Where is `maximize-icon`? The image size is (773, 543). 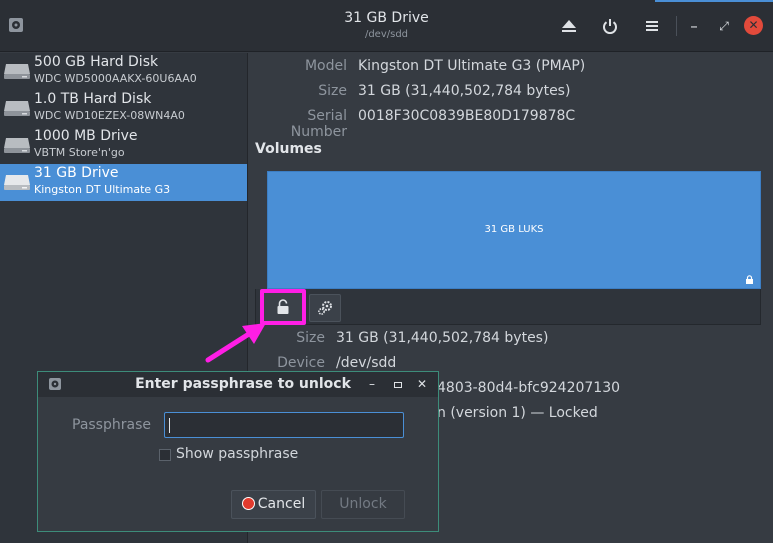
maximize-icon is located at coordinates (398, 385).